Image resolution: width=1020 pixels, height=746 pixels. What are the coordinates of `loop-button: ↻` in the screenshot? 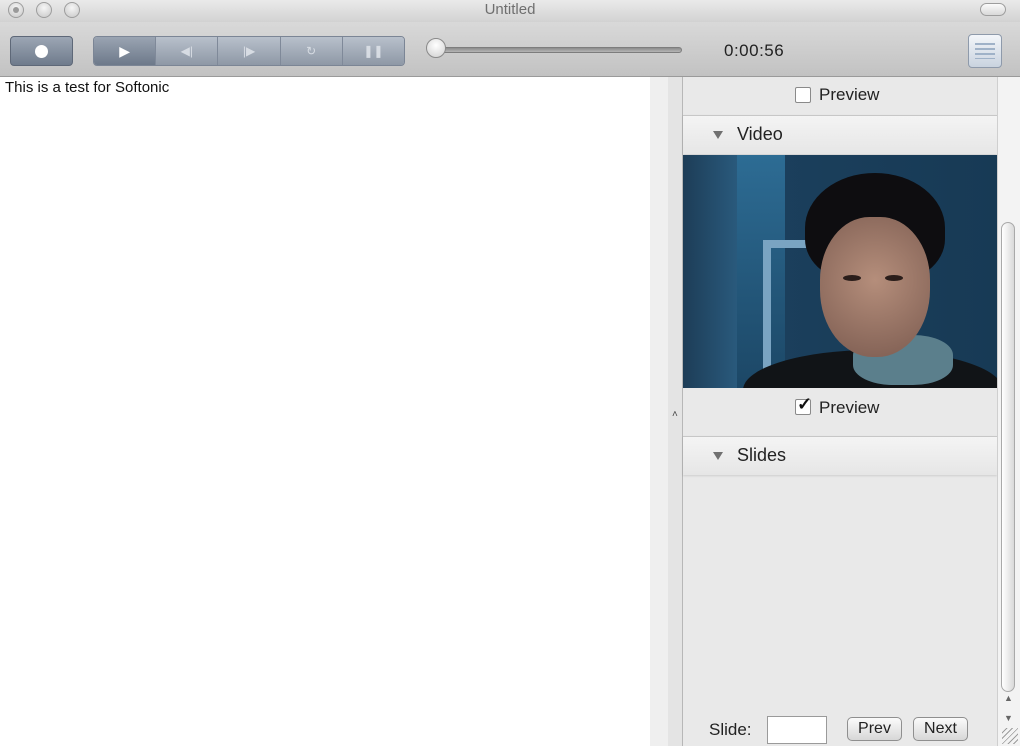 It's located at (311, 51).